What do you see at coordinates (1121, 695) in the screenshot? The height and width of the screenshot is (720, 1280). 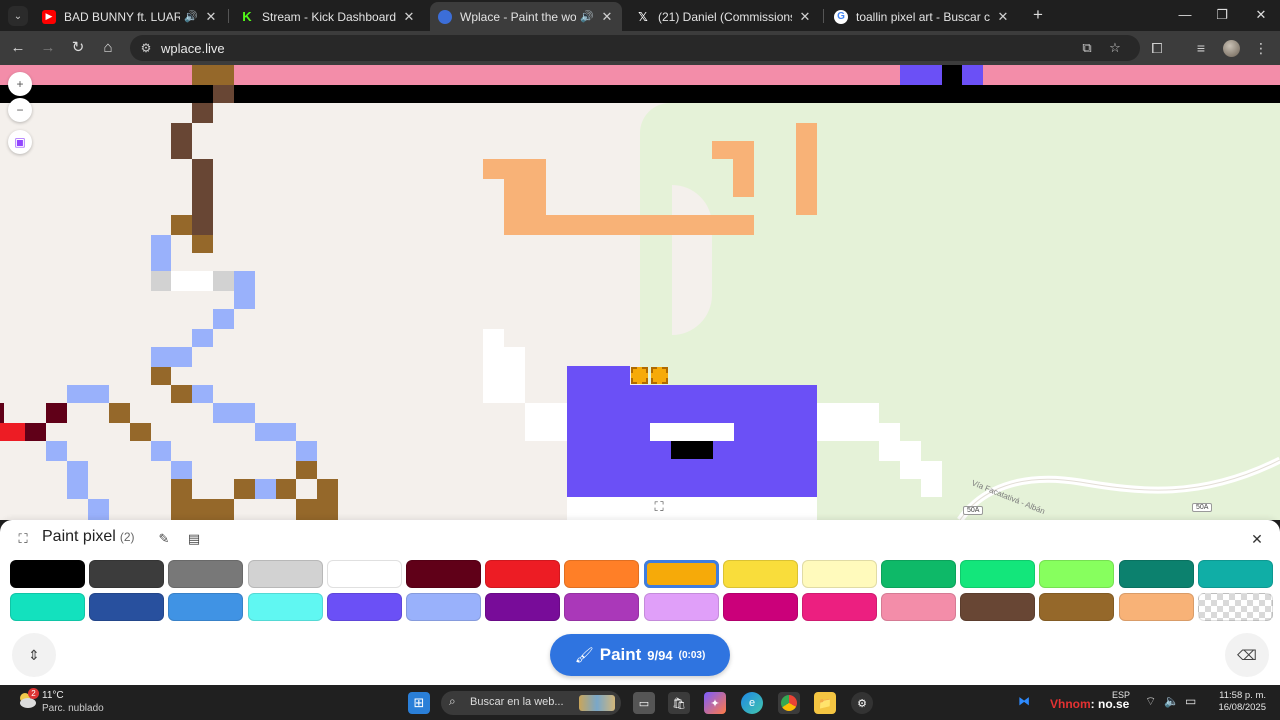 I see `language-indicator: ESP` at bounding box center [1121, 695].